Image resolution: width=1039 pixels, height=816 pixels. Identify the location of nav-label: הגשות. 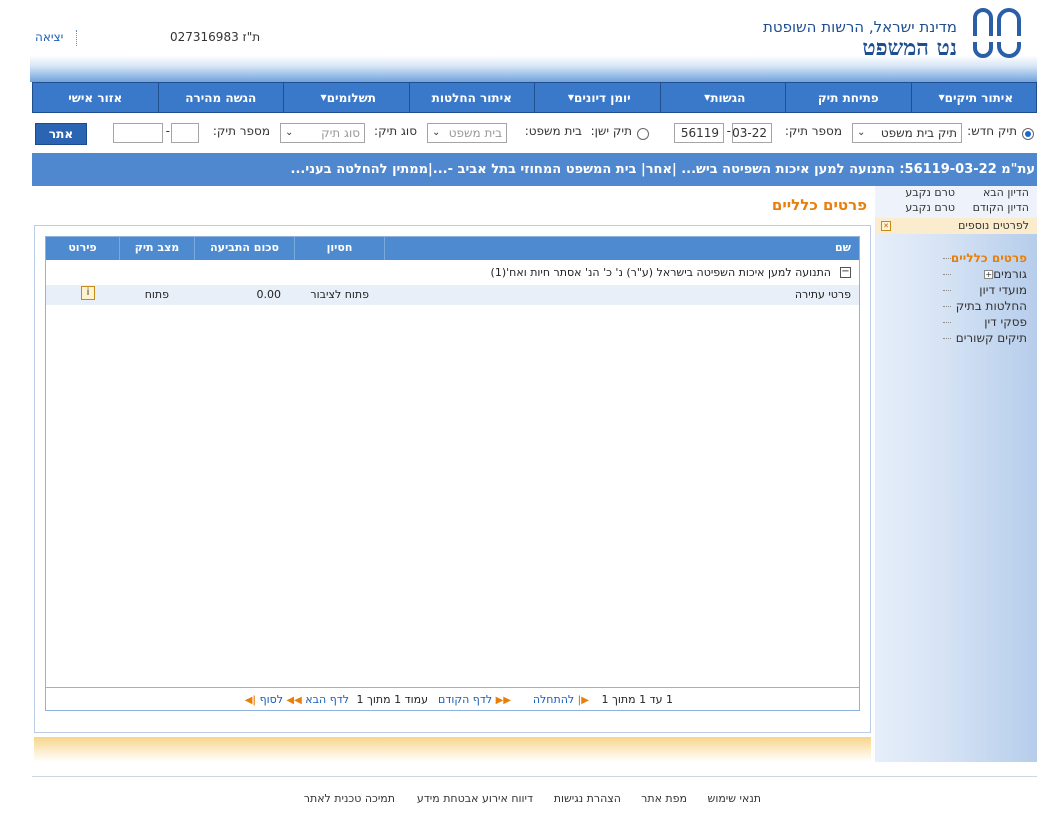
(728, 97).